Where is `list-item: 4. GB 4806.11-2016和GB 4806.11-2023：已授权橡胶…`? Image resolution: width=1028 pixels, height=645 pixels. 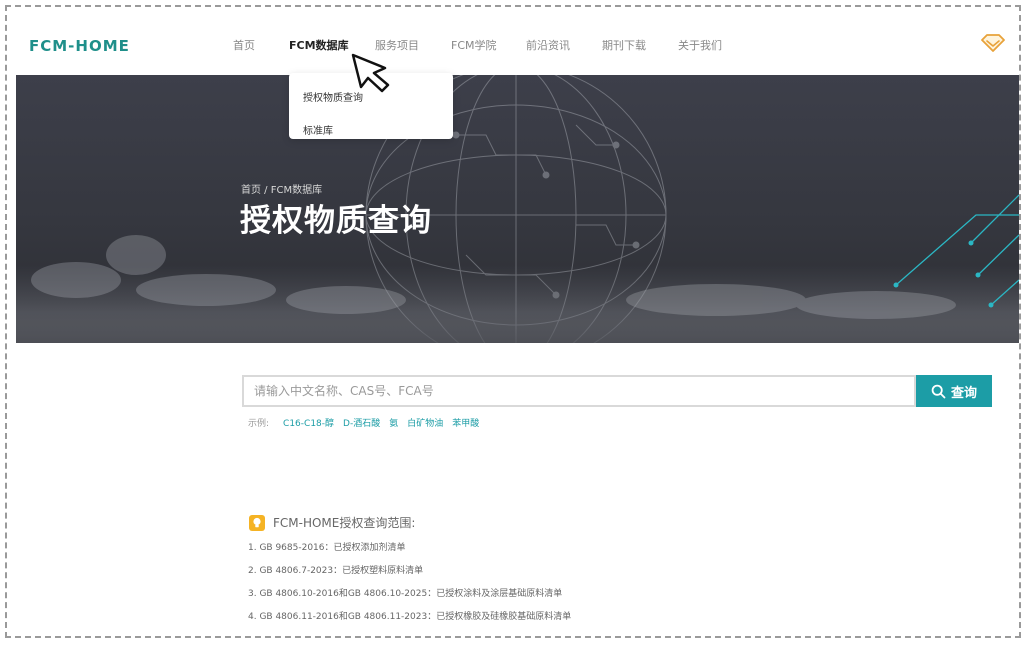
list-item: 4. GB 4806.11-2016和GB 4806.11-2023：已授权橡胶… is located at coordinates (410, 617).